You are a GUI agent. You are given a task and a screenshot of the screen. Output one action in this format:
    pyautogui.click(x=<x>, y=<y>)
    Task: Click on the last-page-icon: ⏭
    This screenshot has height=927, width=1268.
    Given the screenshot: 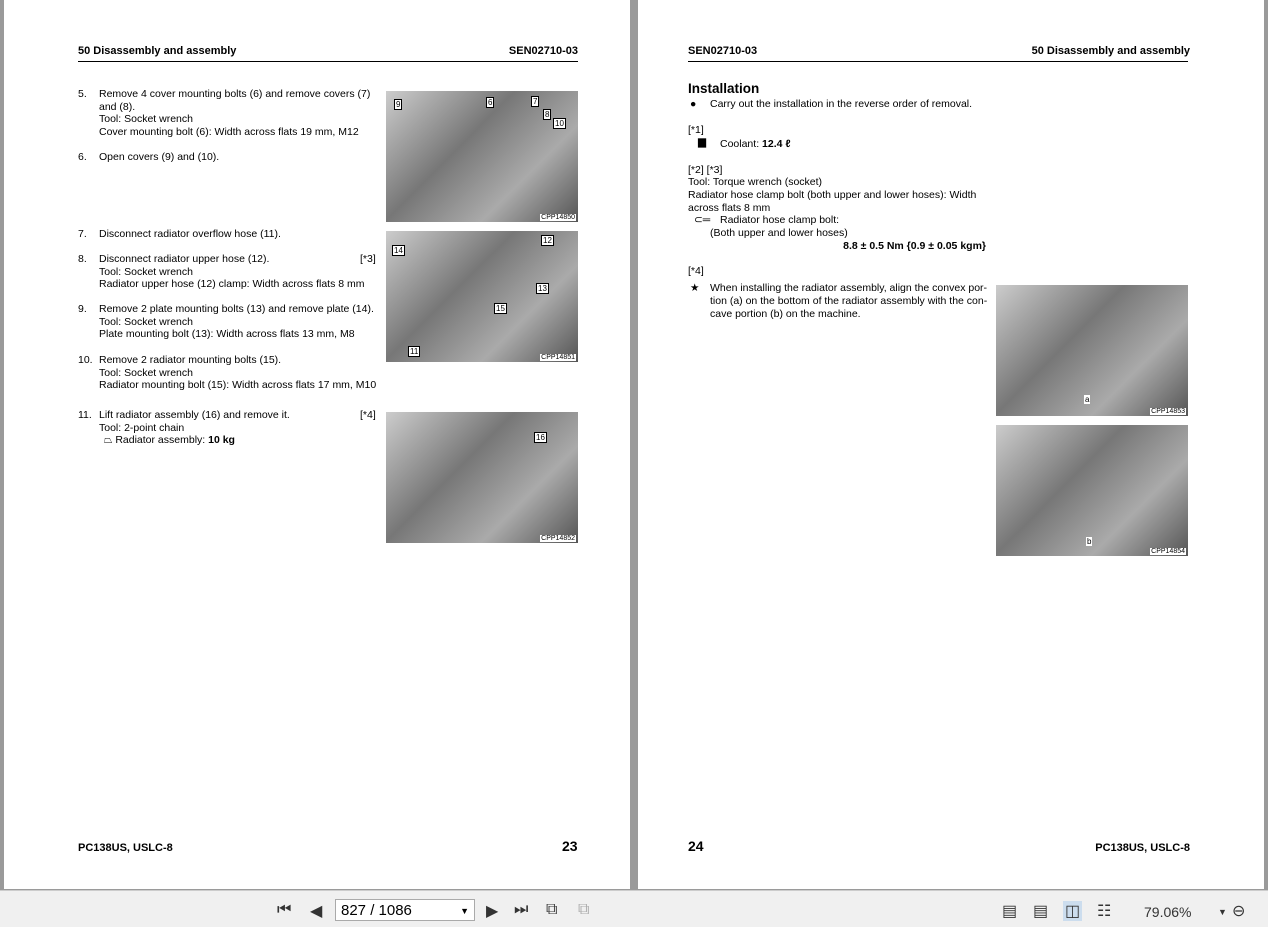 What is the action you would take?
    pyautogui.click(x=521, y=910)
    